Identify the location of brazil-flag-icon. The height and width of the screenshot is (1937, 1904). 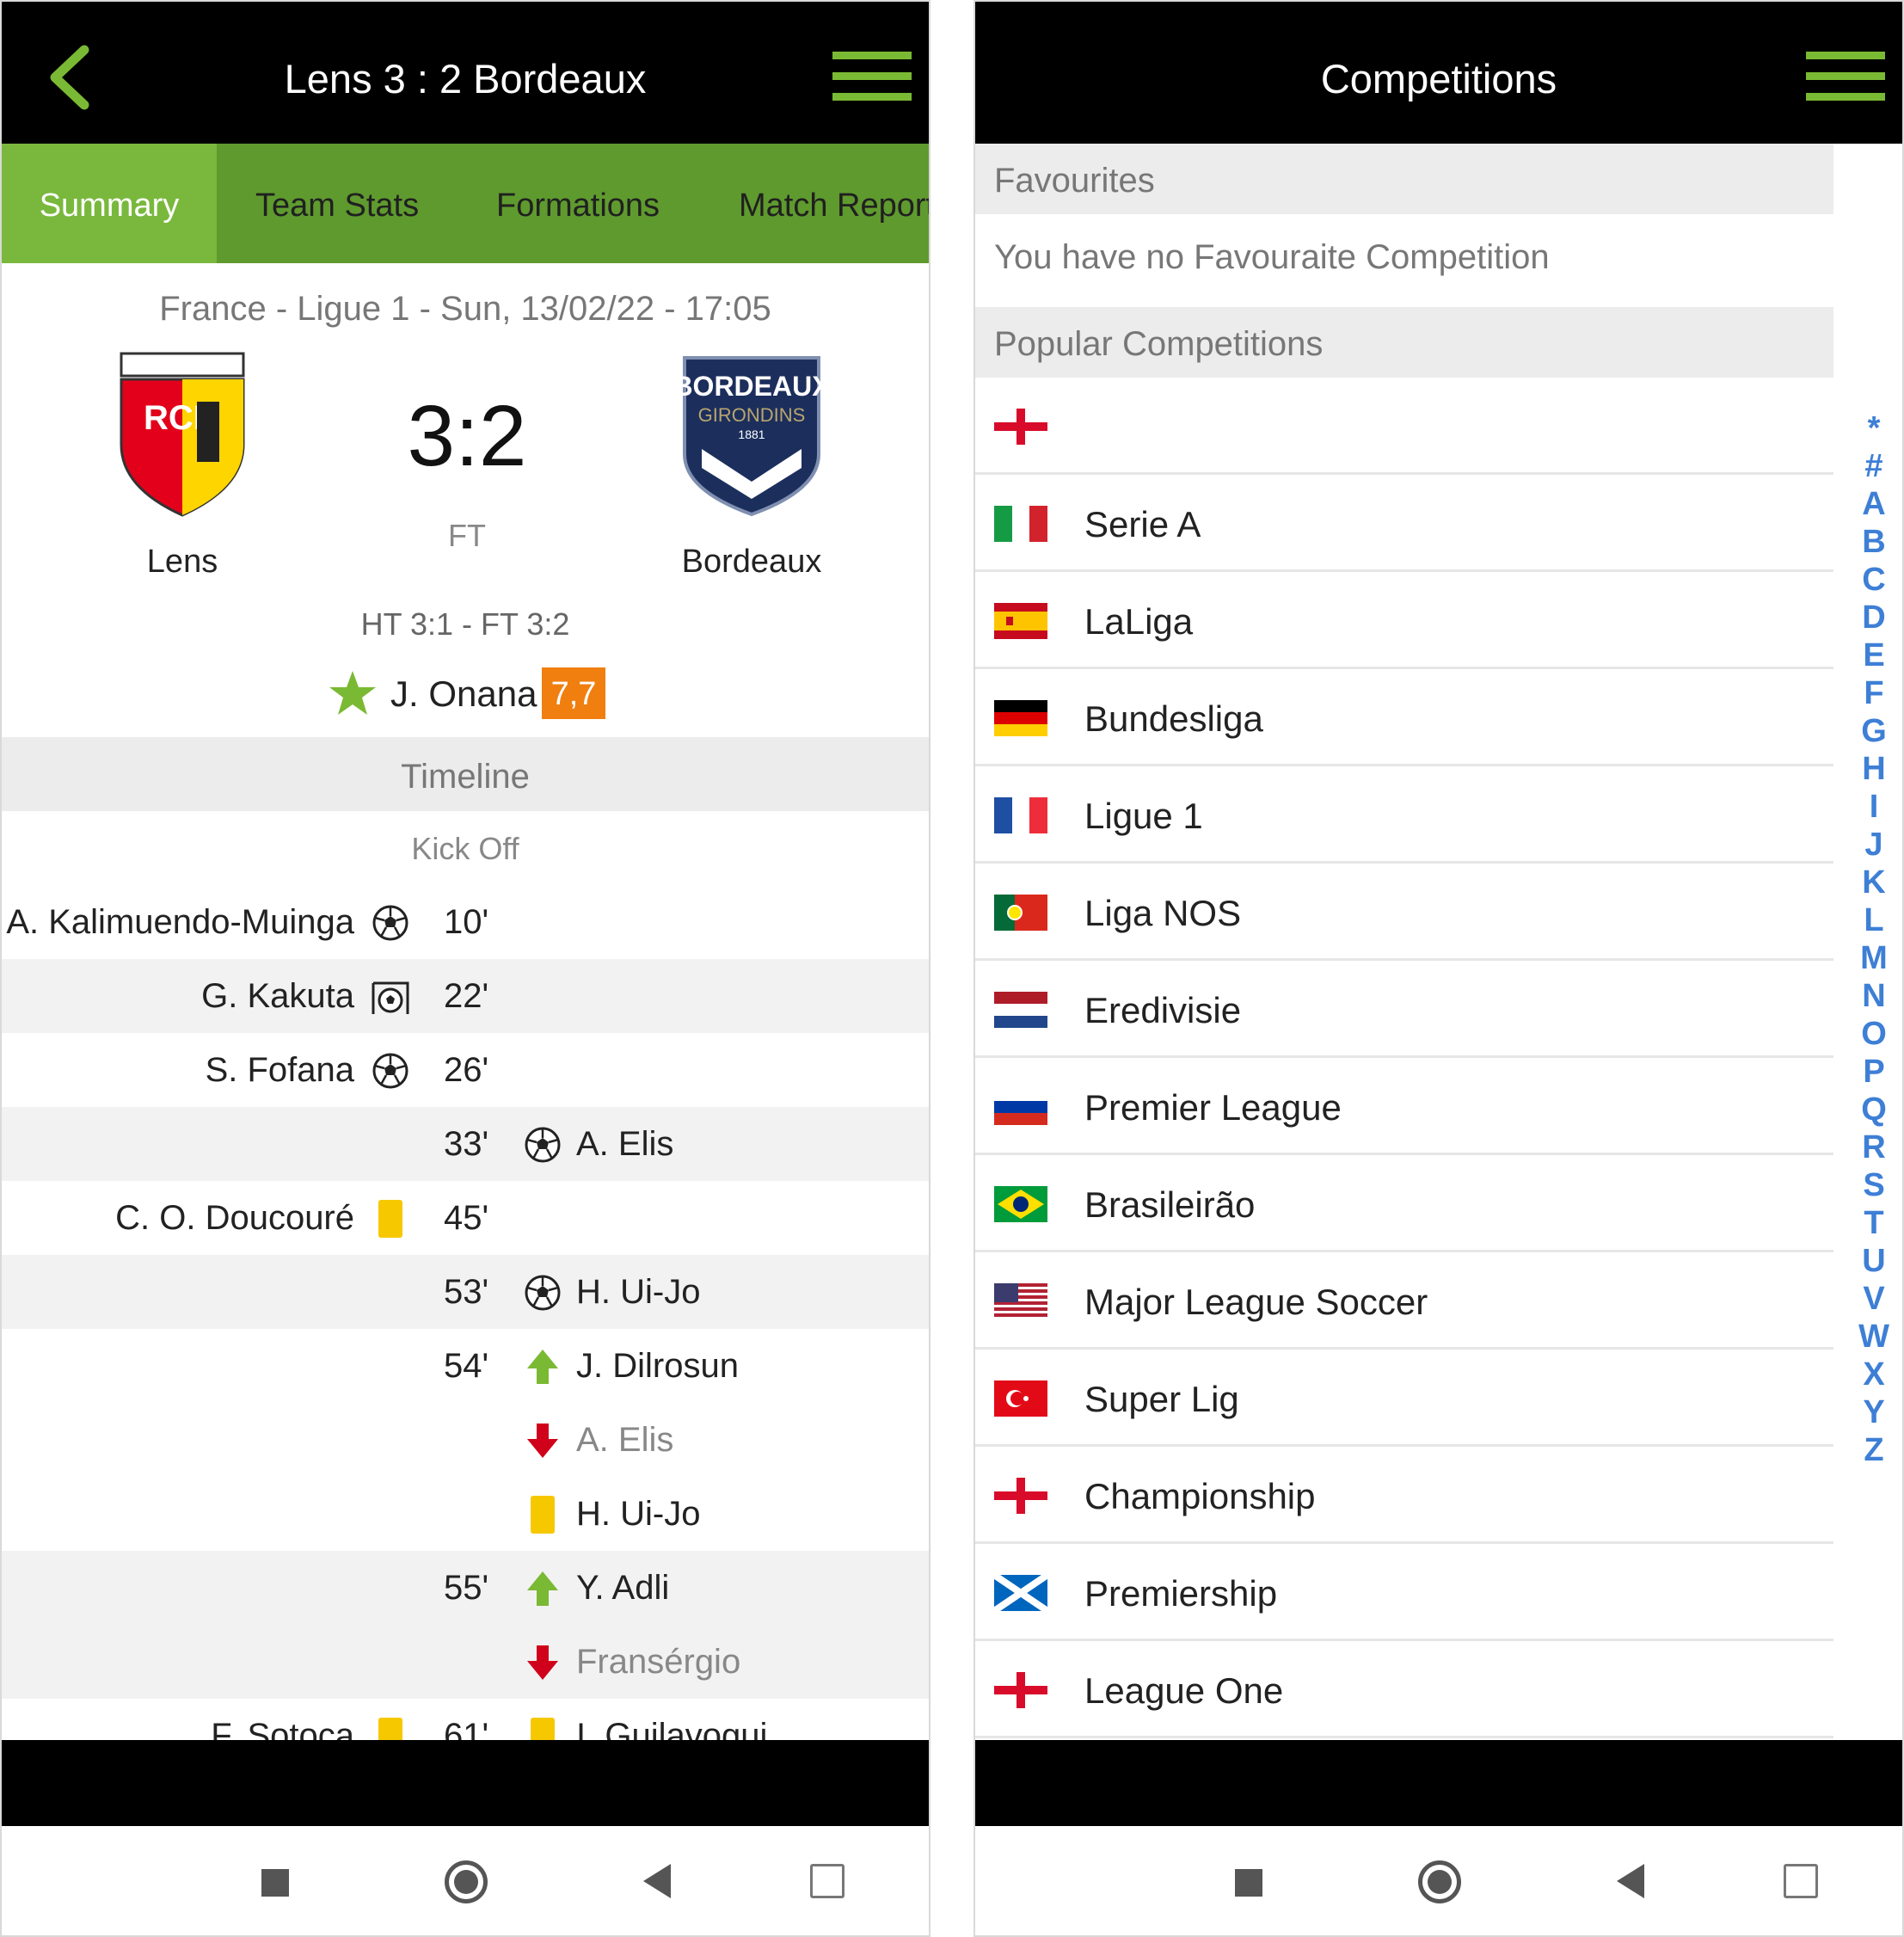
(1020, 1204).